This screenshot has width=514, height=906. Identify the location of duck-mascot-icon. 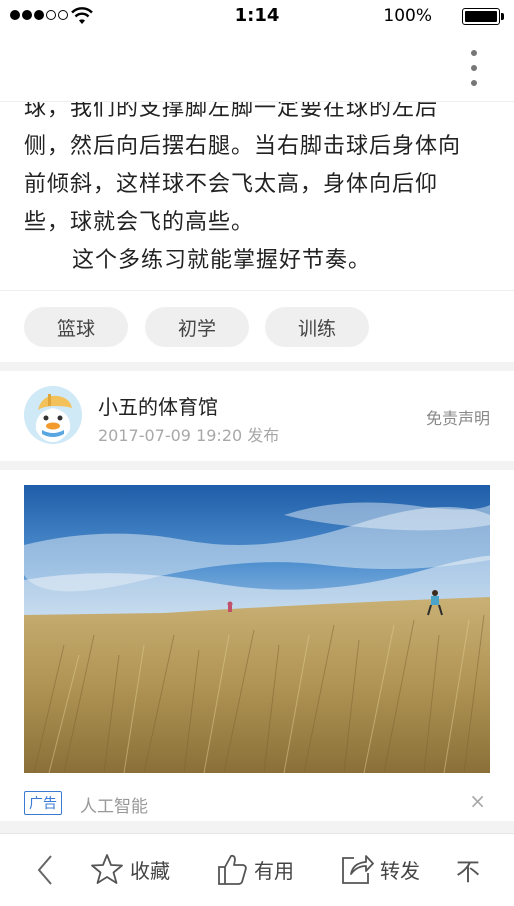
(53, 415).